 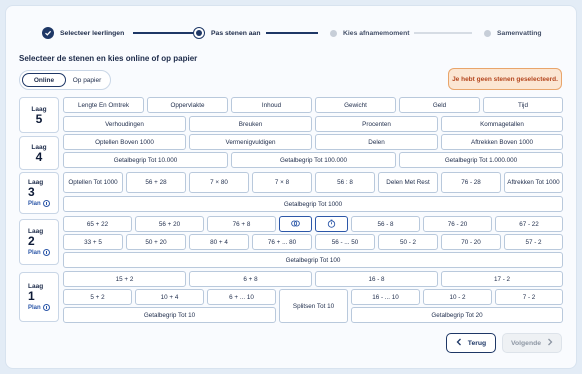 What do you see at coordinates (376, 142) in the screenshot?
I see `tile-delen: Delen` at bounding box center [376, 142].